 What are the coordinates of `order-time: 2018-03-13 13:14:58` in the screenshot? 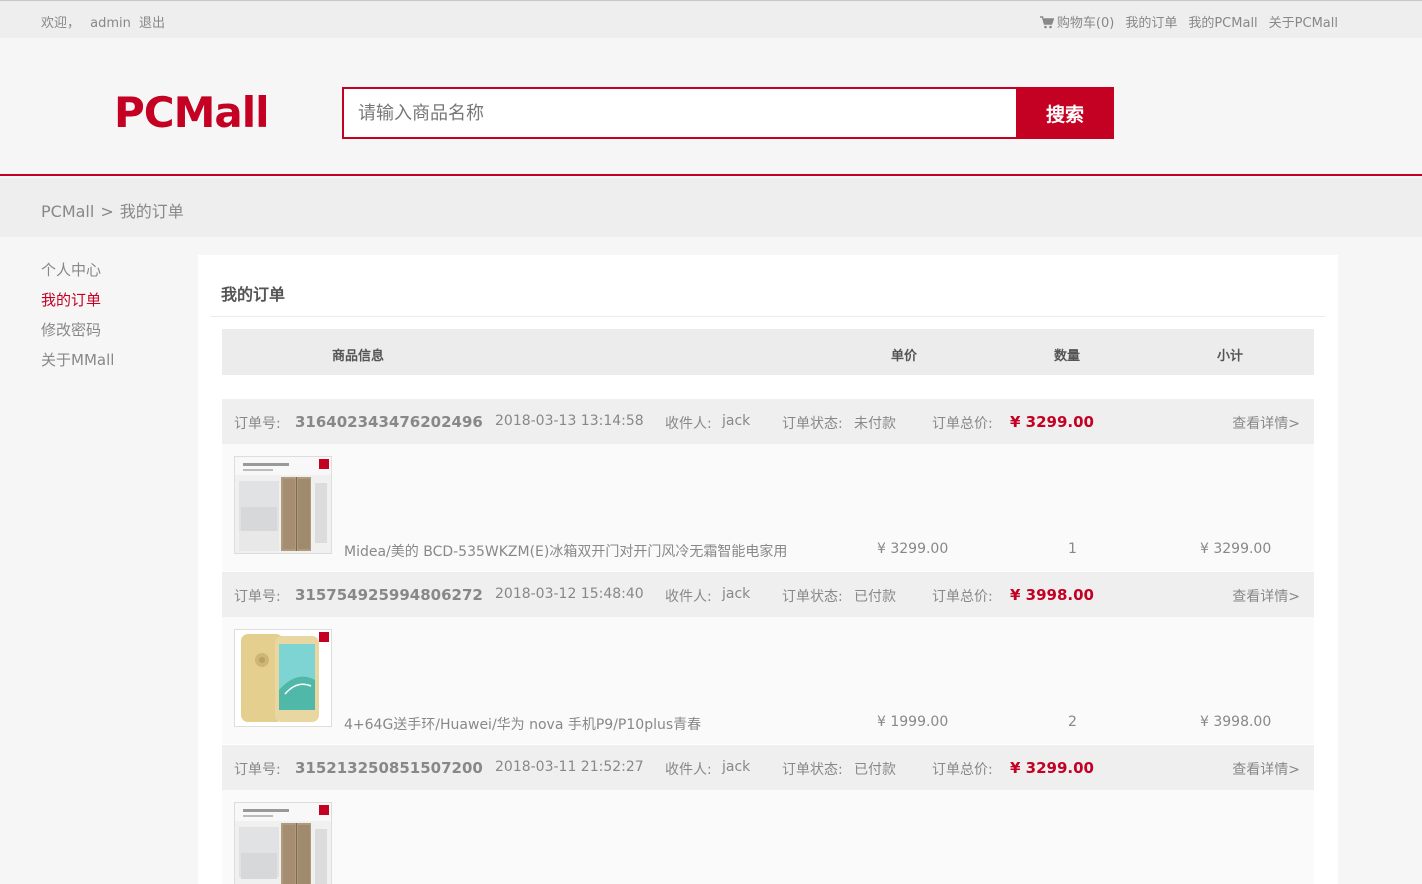 It's located at (569, 421).